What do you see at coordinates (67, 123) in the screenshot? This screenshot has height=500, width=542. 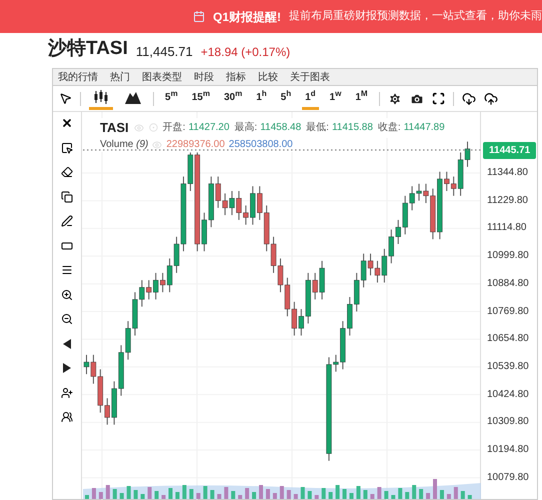 I see `close-icon` at bounding box center [67, 123].